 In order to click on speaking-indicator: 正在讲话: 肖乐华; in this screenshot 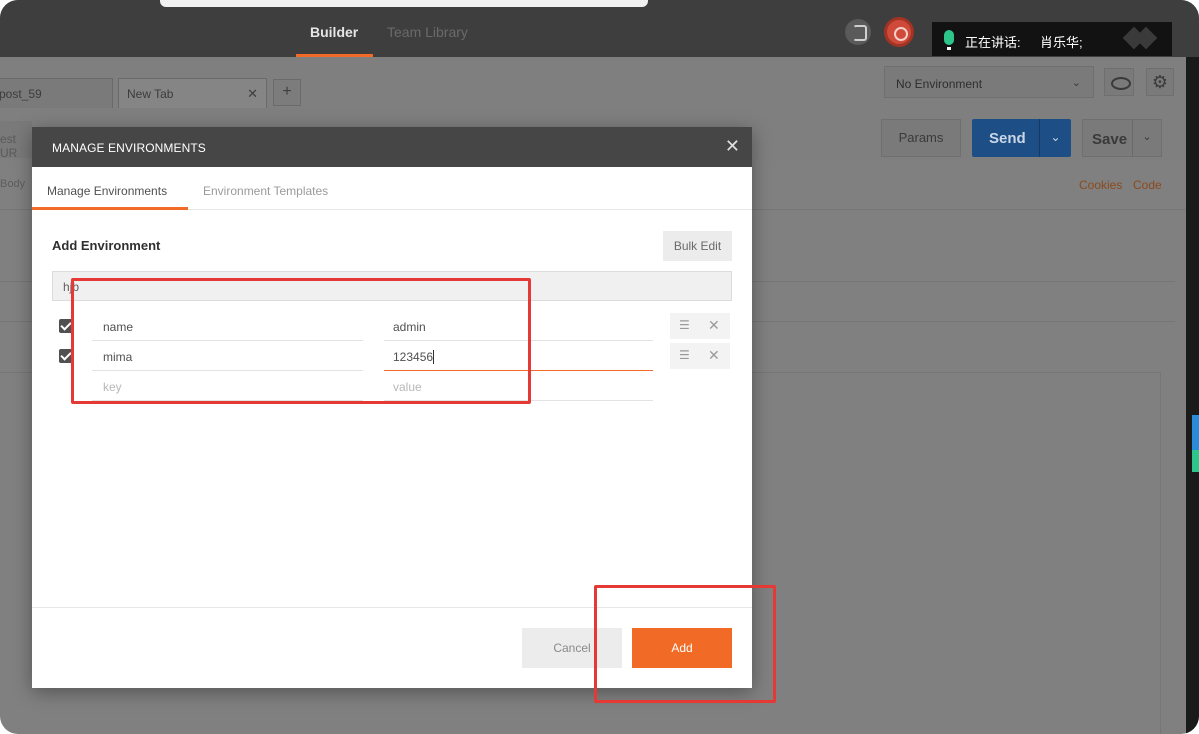, I will do `click(1052, 39)`.